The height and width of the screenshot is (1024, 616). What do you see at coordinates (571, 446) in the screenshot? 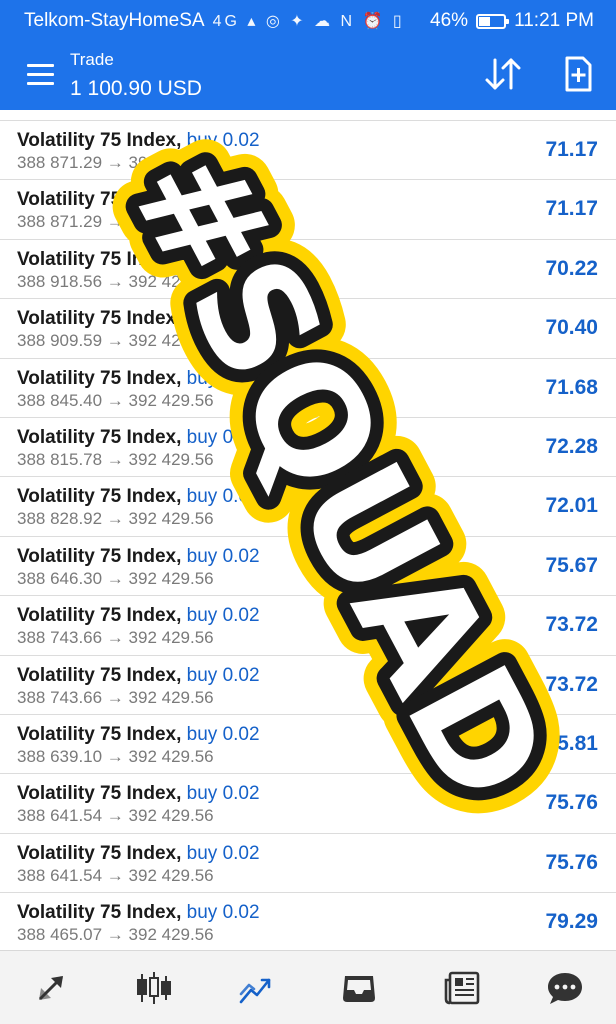
I see `position-profit: 72.28` at bounding box center [571, 446].